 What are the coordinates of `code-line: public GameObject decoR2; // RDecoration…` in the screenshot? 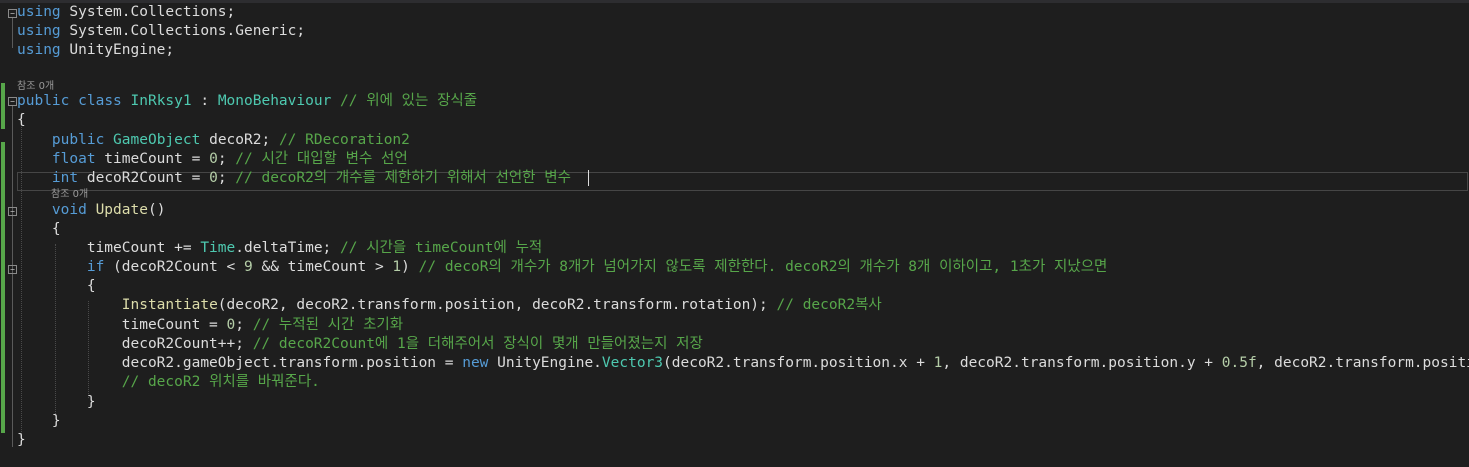 It's located at (734, 140).